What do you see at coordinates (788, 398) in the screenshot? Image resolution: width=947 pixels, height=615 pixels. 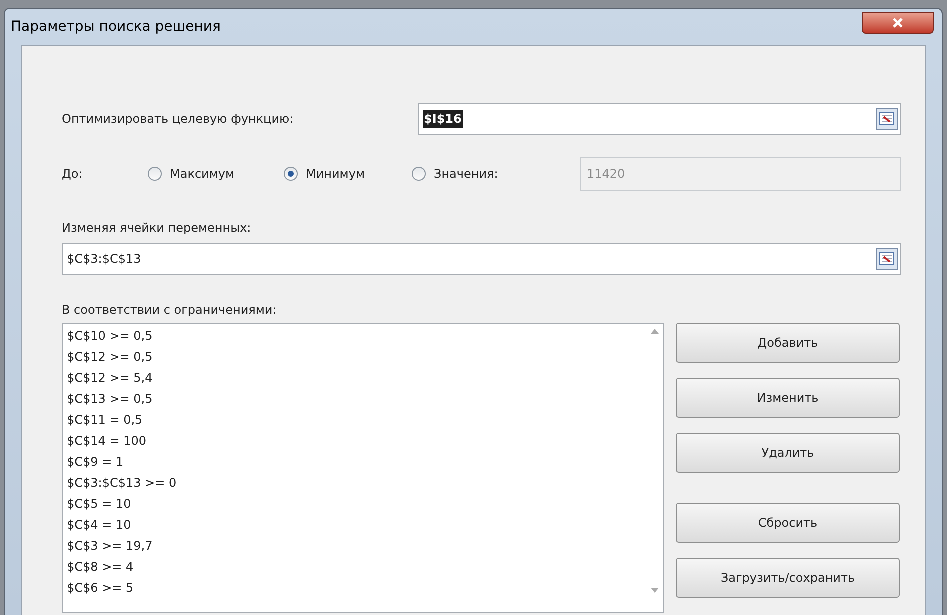 I see `dialog-button: Изменить` at bounding box center [788, 398].